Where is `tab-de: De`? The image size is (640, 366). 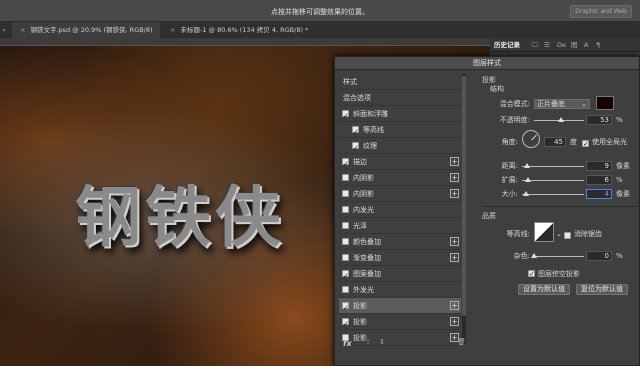 tab-de: De is located at coordinates (561, 45).